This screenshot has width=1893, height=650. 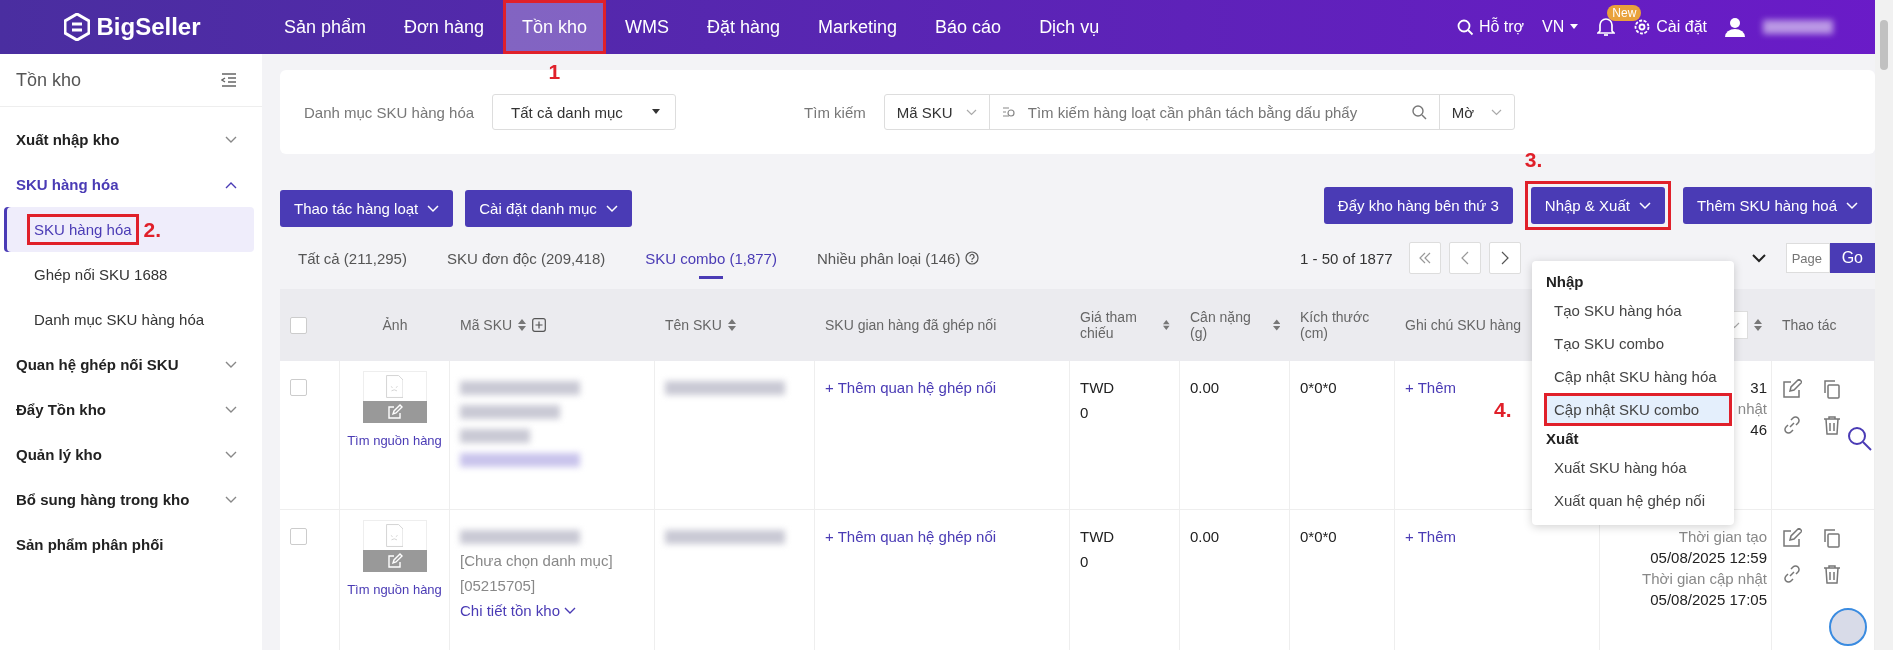 I want to click on bell-icon, so click(x=1606, y=27).